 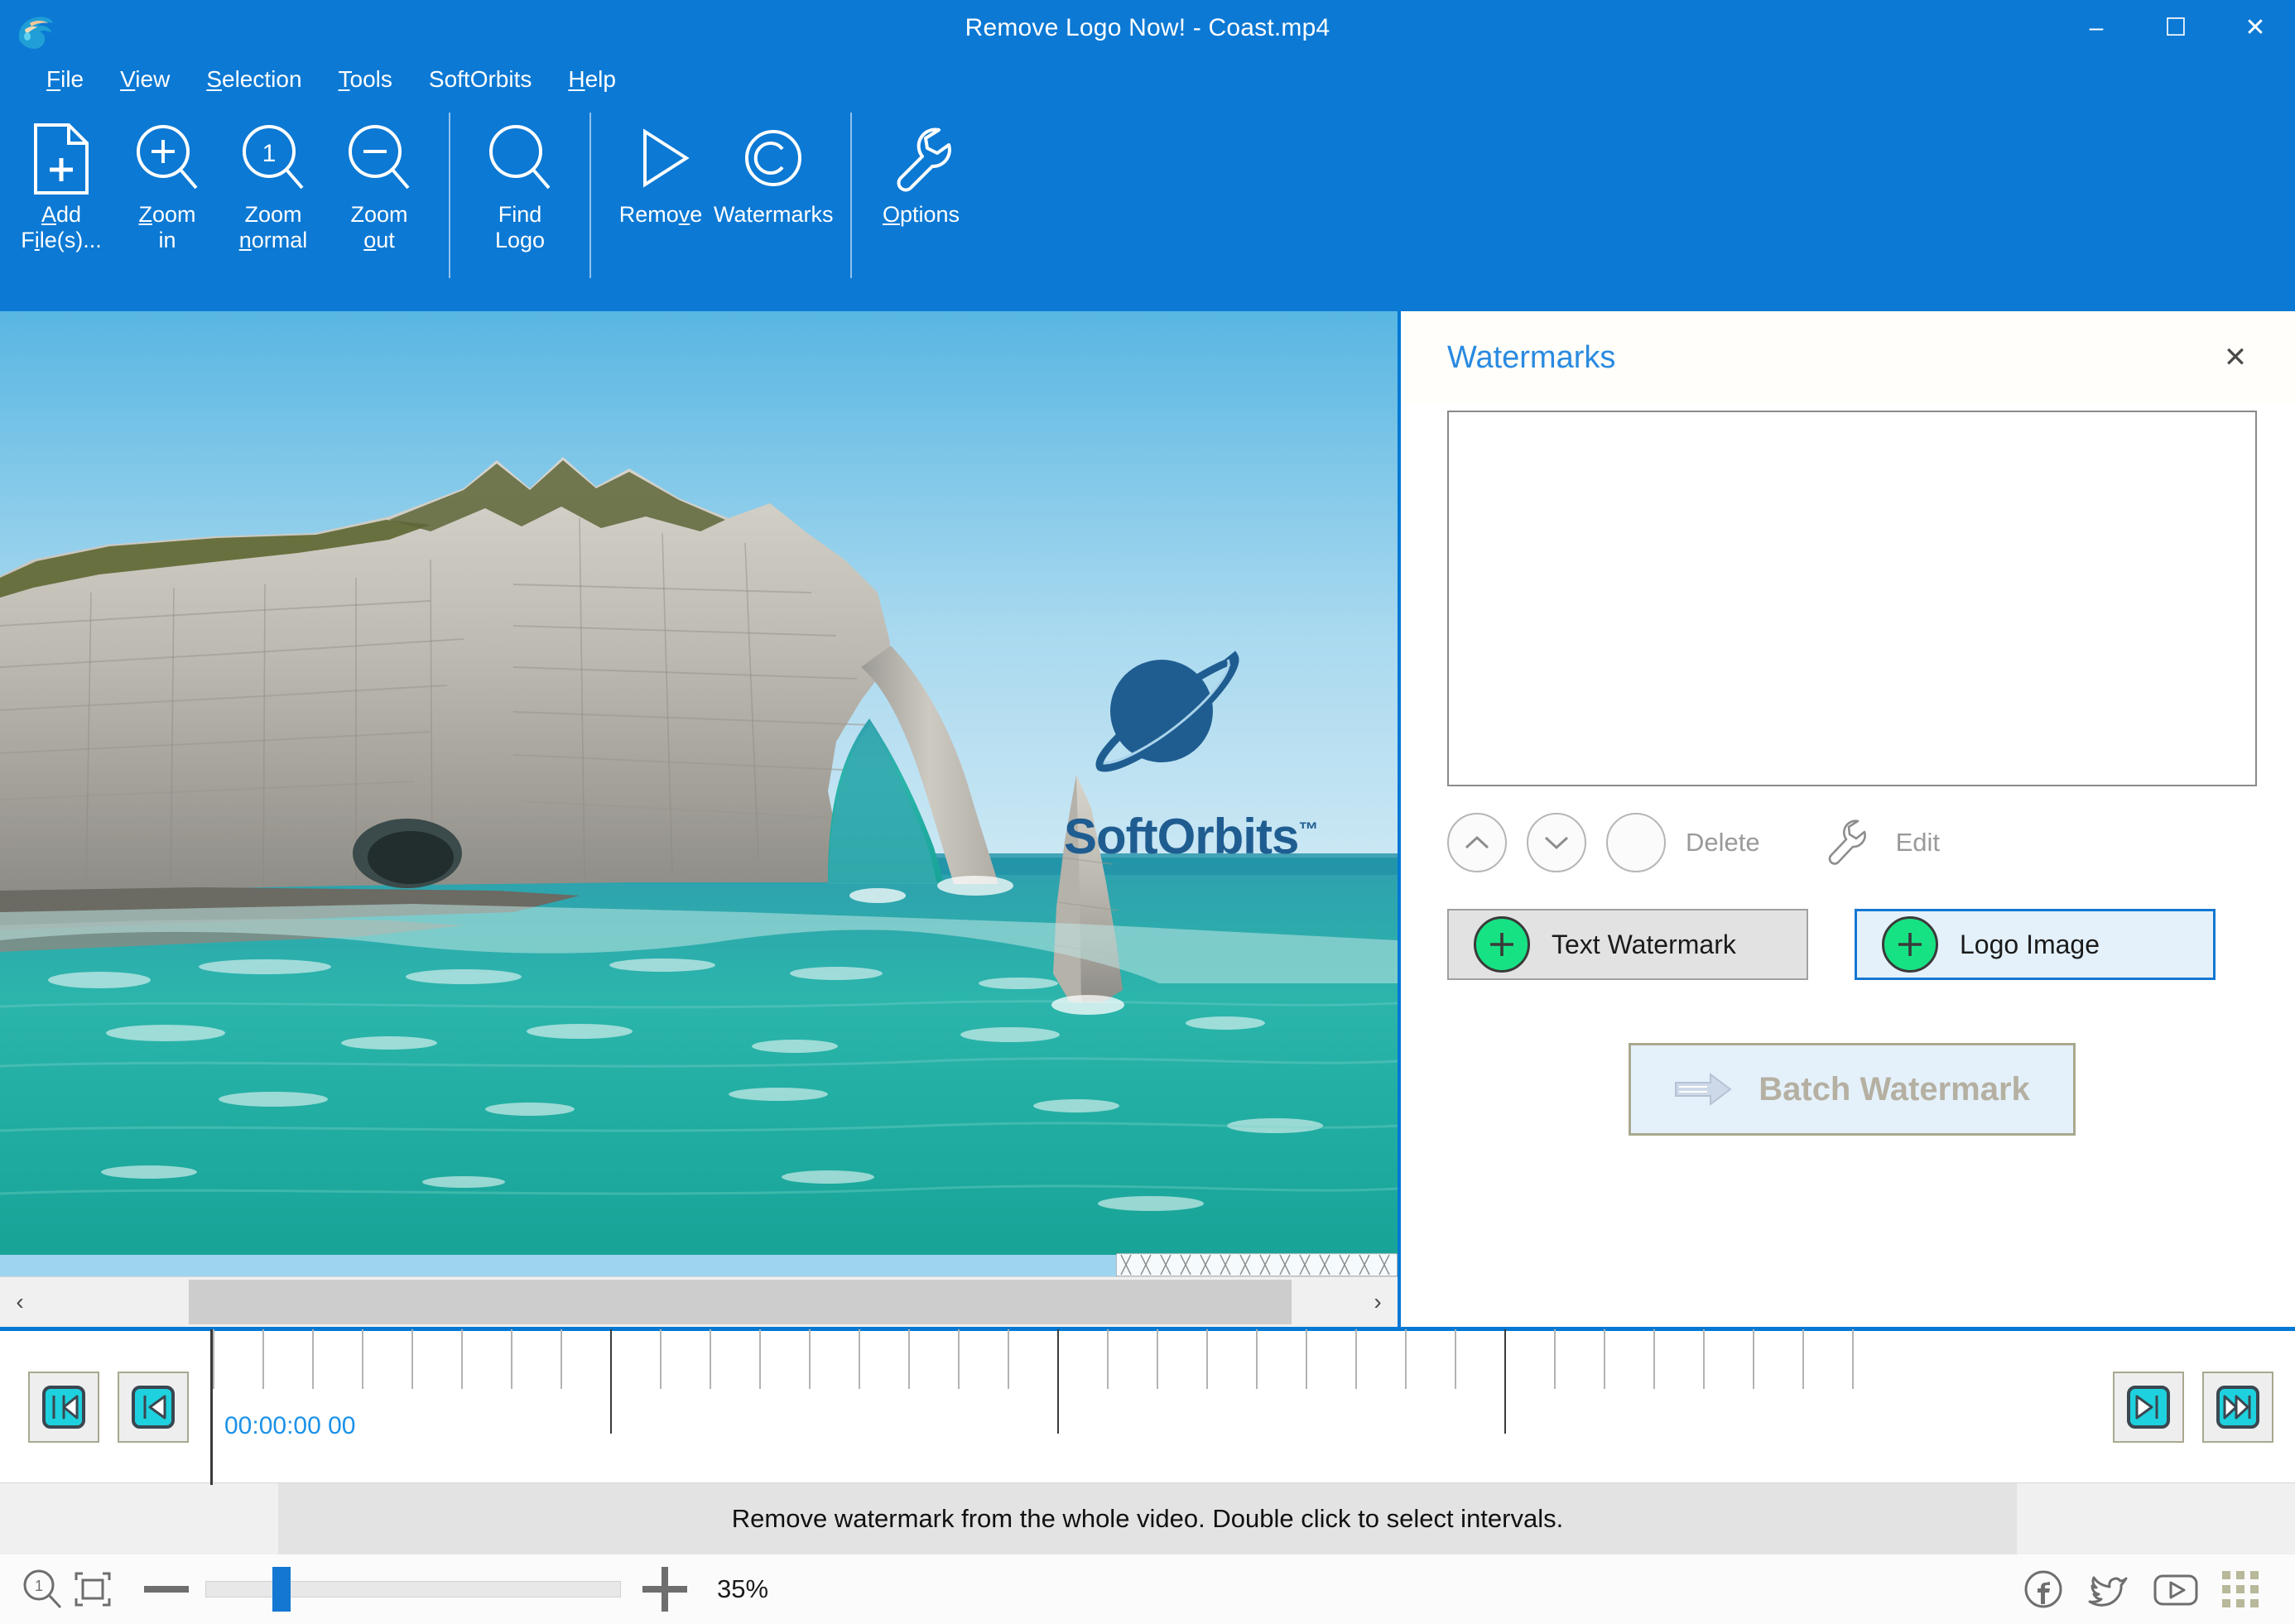 What do you see at coordinates (2176, 28) in the screenshot?
I see `maximize-button: ☐` at bounding box center [2176, 28].